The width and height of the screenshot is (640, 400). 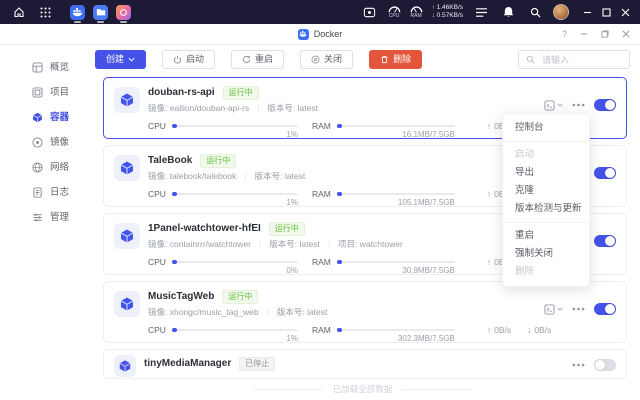 What do you see at coordinates (42, 92) in the screenshot?
I see `sidebar-item-projects: 项目` at bounding box center [42, 92].